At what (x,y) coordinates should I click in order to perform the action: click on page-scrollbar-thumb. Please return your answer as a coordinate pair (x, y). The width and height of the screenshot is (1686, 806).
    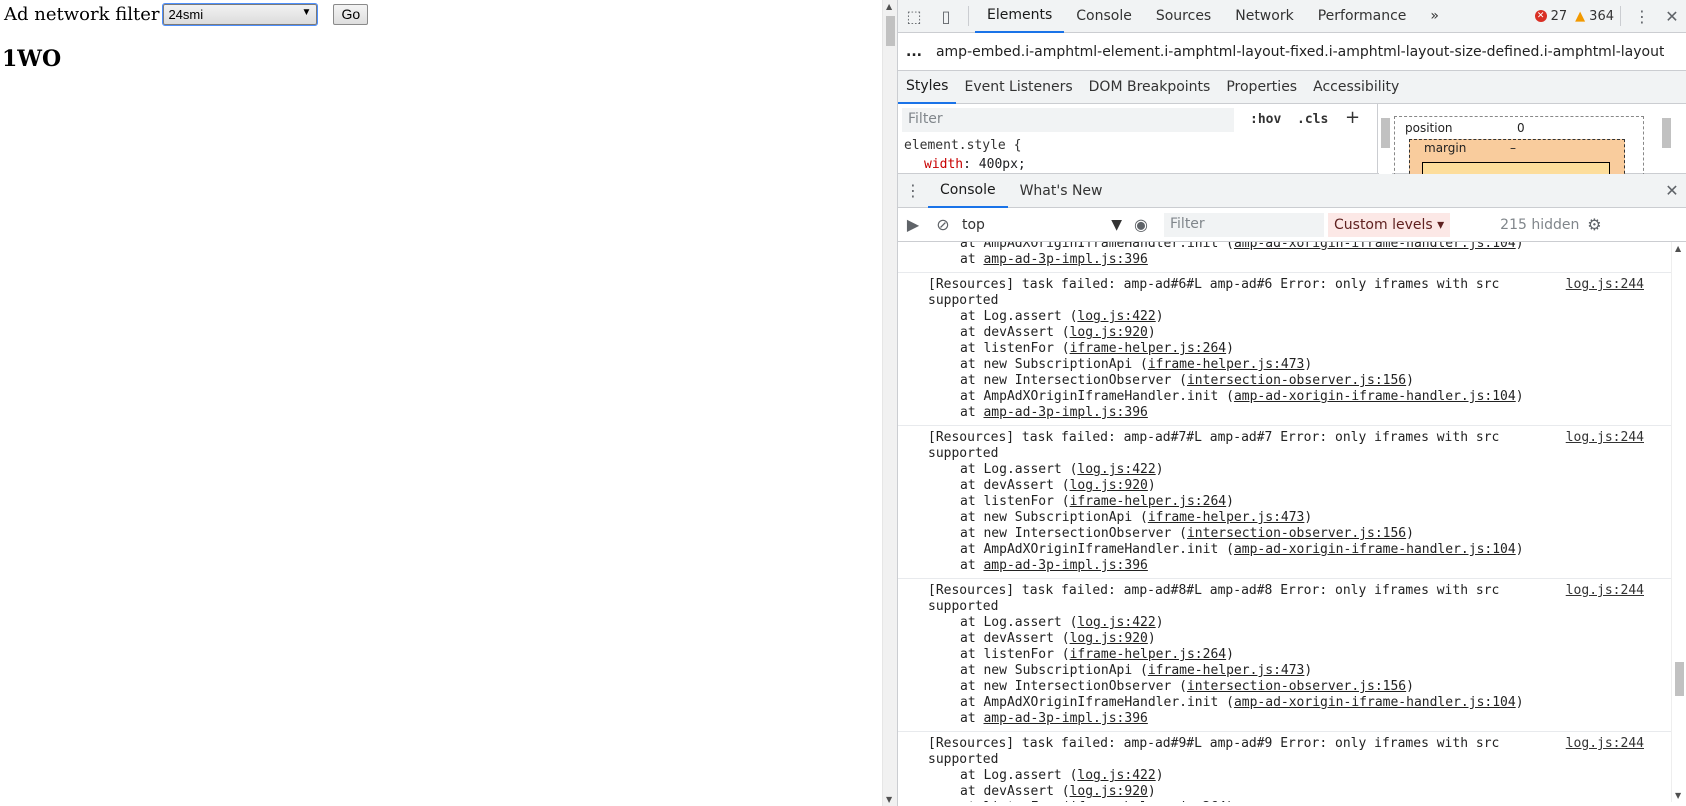
    Looking at the image, I should click on (890, 31).